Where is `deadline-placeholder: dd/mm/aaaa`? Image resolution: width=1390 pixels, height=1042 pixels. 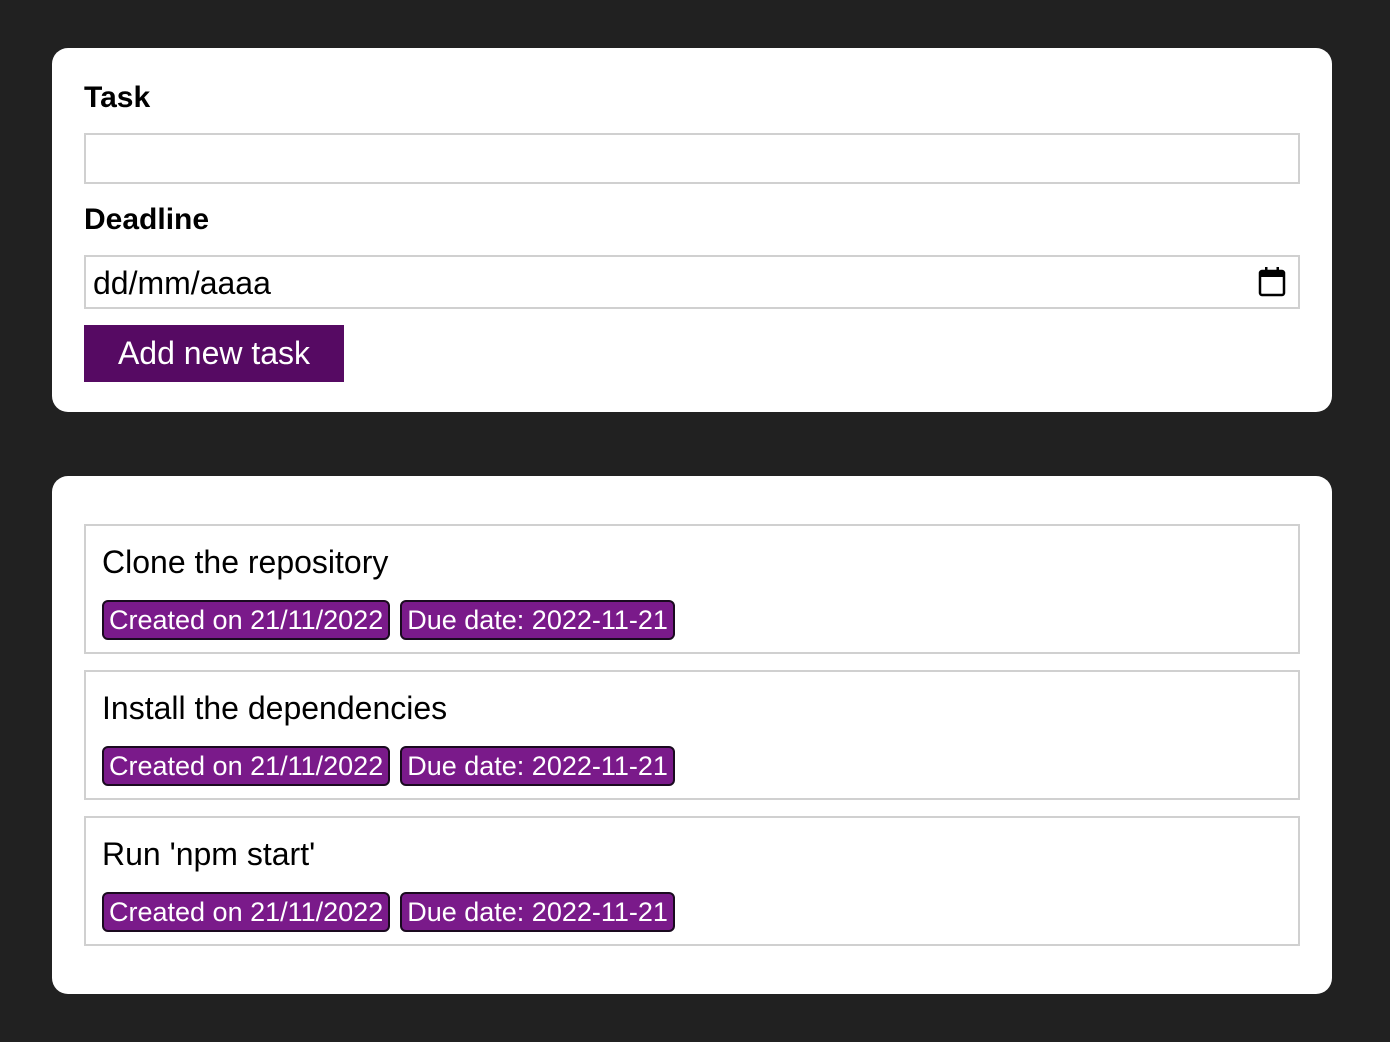
deadline-placeholder: dd/mm/aaaa is located at coordinates (182, 283).